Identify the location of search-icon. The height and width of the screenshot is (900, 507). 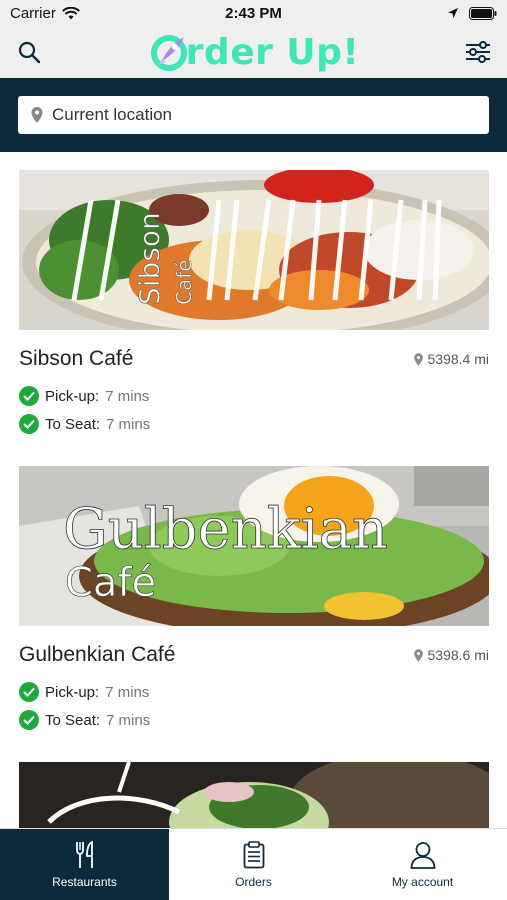
(29, 52).